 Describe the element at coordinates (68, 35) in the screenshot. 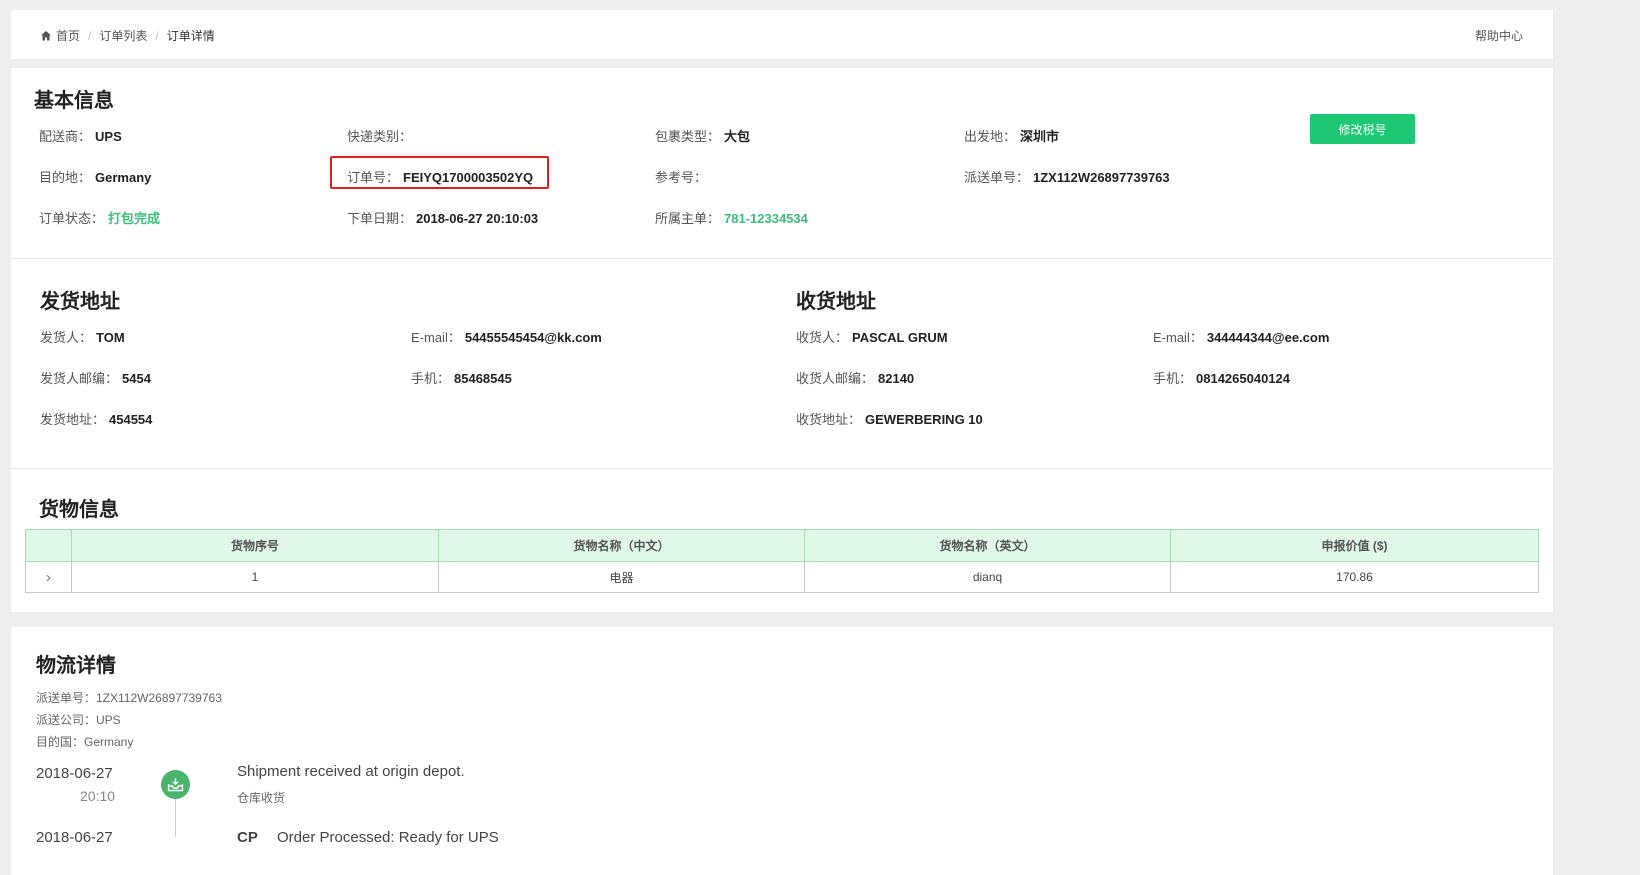

I see `breadcrumb-home: 首页` at that location.